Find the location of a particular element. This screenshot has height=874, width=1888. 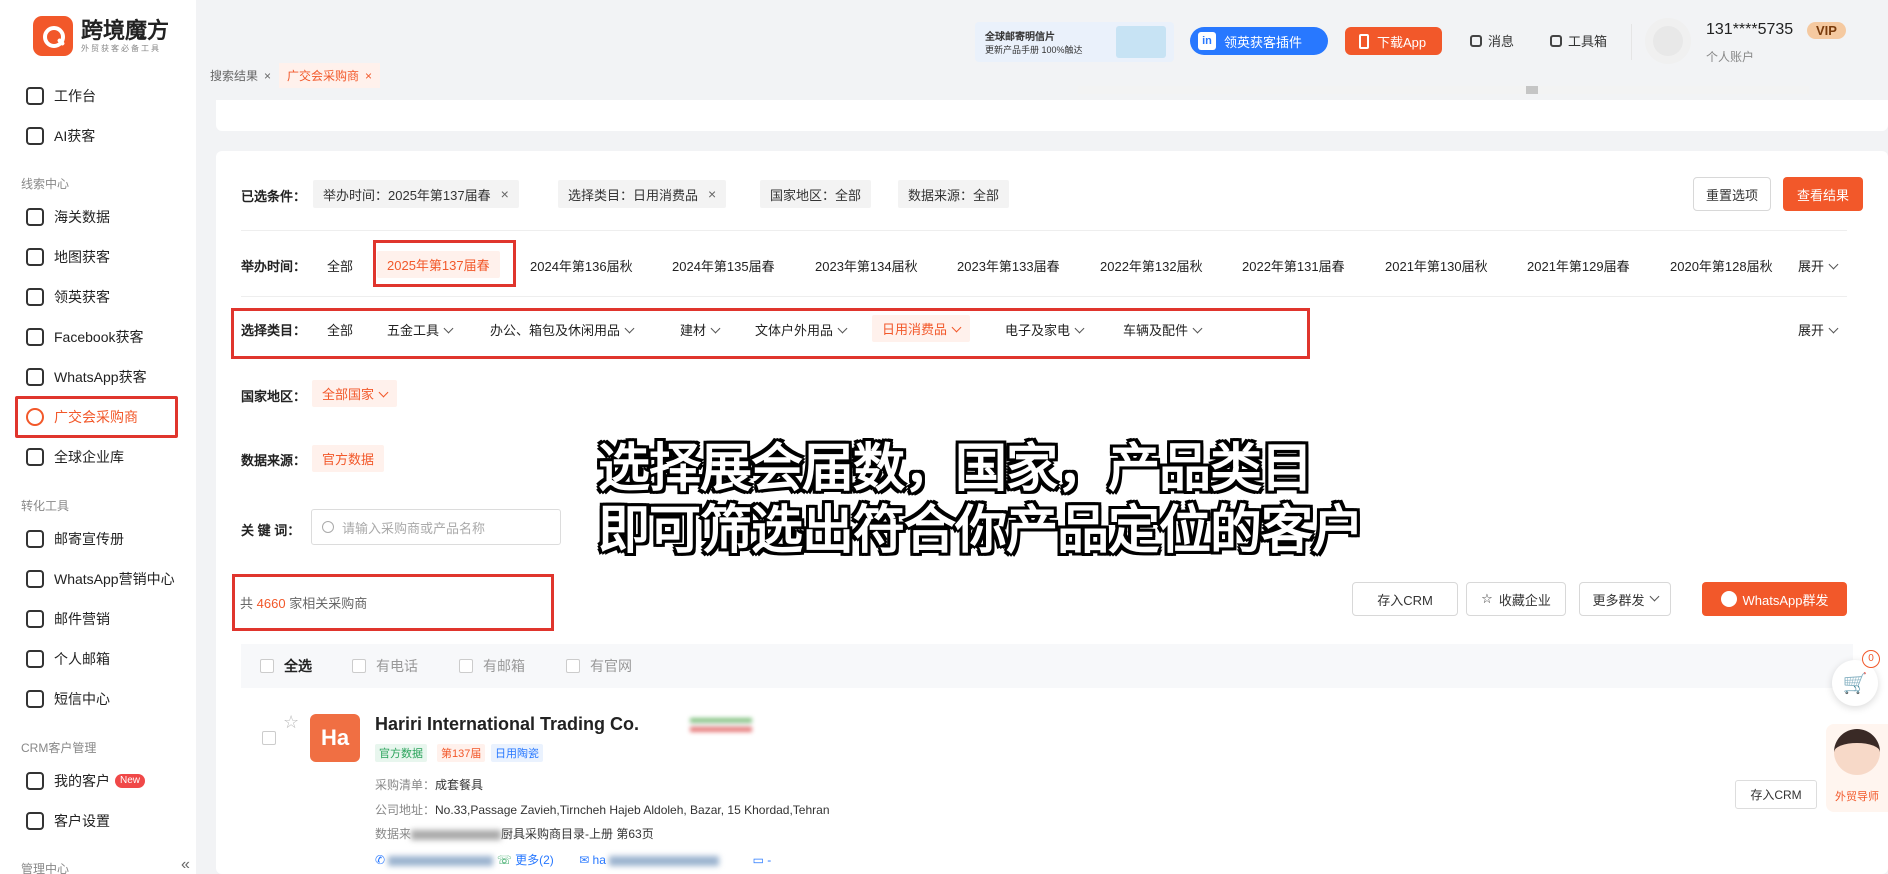

time-option: 2021年第129届春 is located at coordinates (1578, 265).